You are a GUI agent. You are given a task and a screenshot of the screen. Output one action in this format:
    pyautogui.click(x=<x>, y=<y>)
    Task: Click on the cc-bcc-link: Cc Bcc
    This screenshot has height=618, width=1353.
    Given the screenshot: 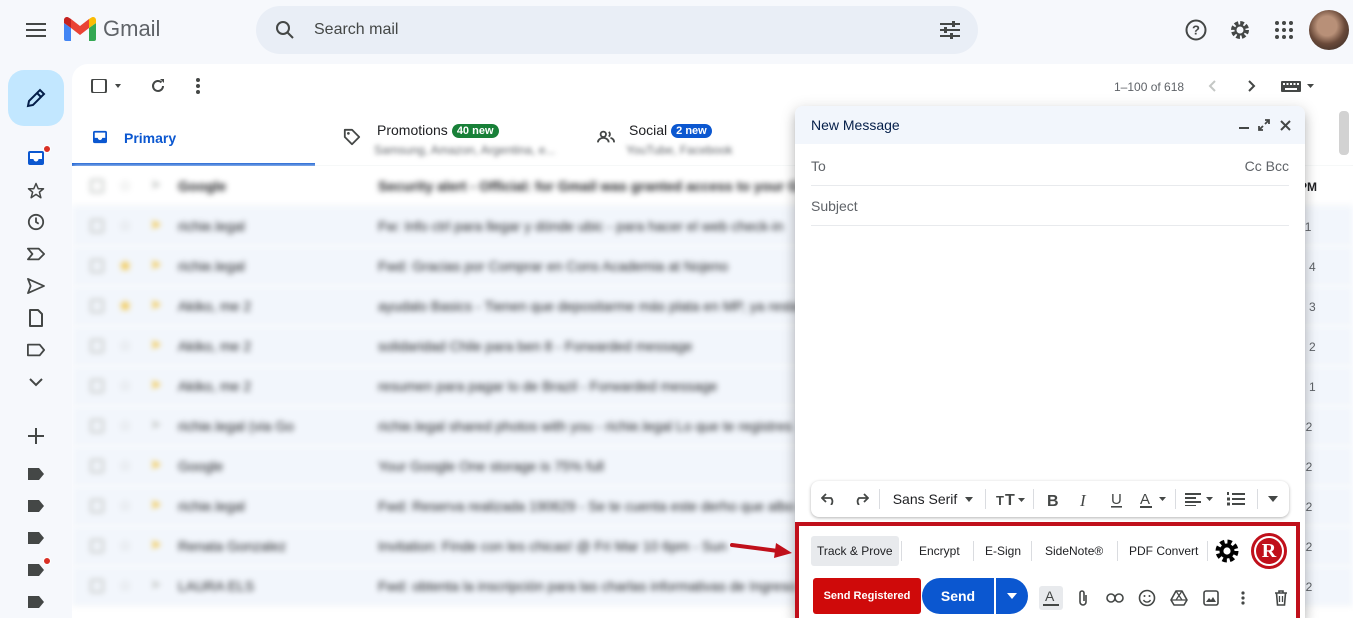 What is the action you would take?
    pyautogui.click(x=1267, y=166)
    